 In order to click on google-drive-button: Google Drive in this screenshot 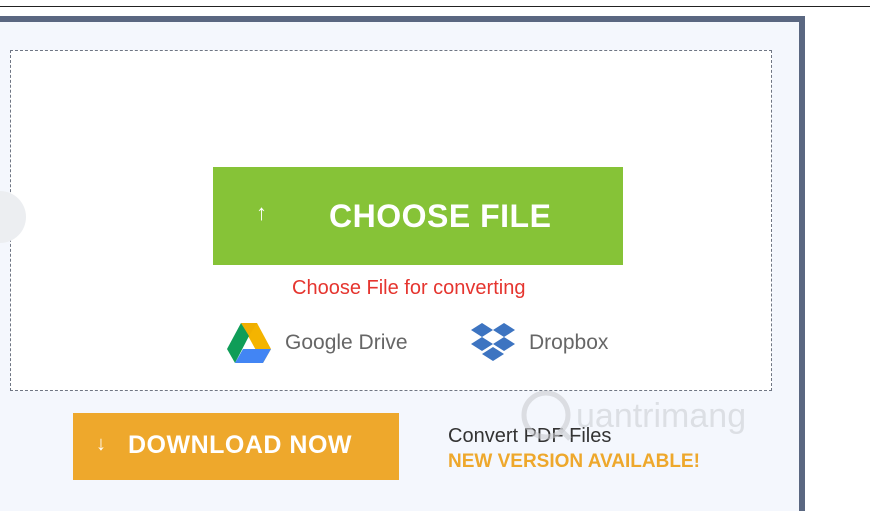, I will do `click(317, 343)`.